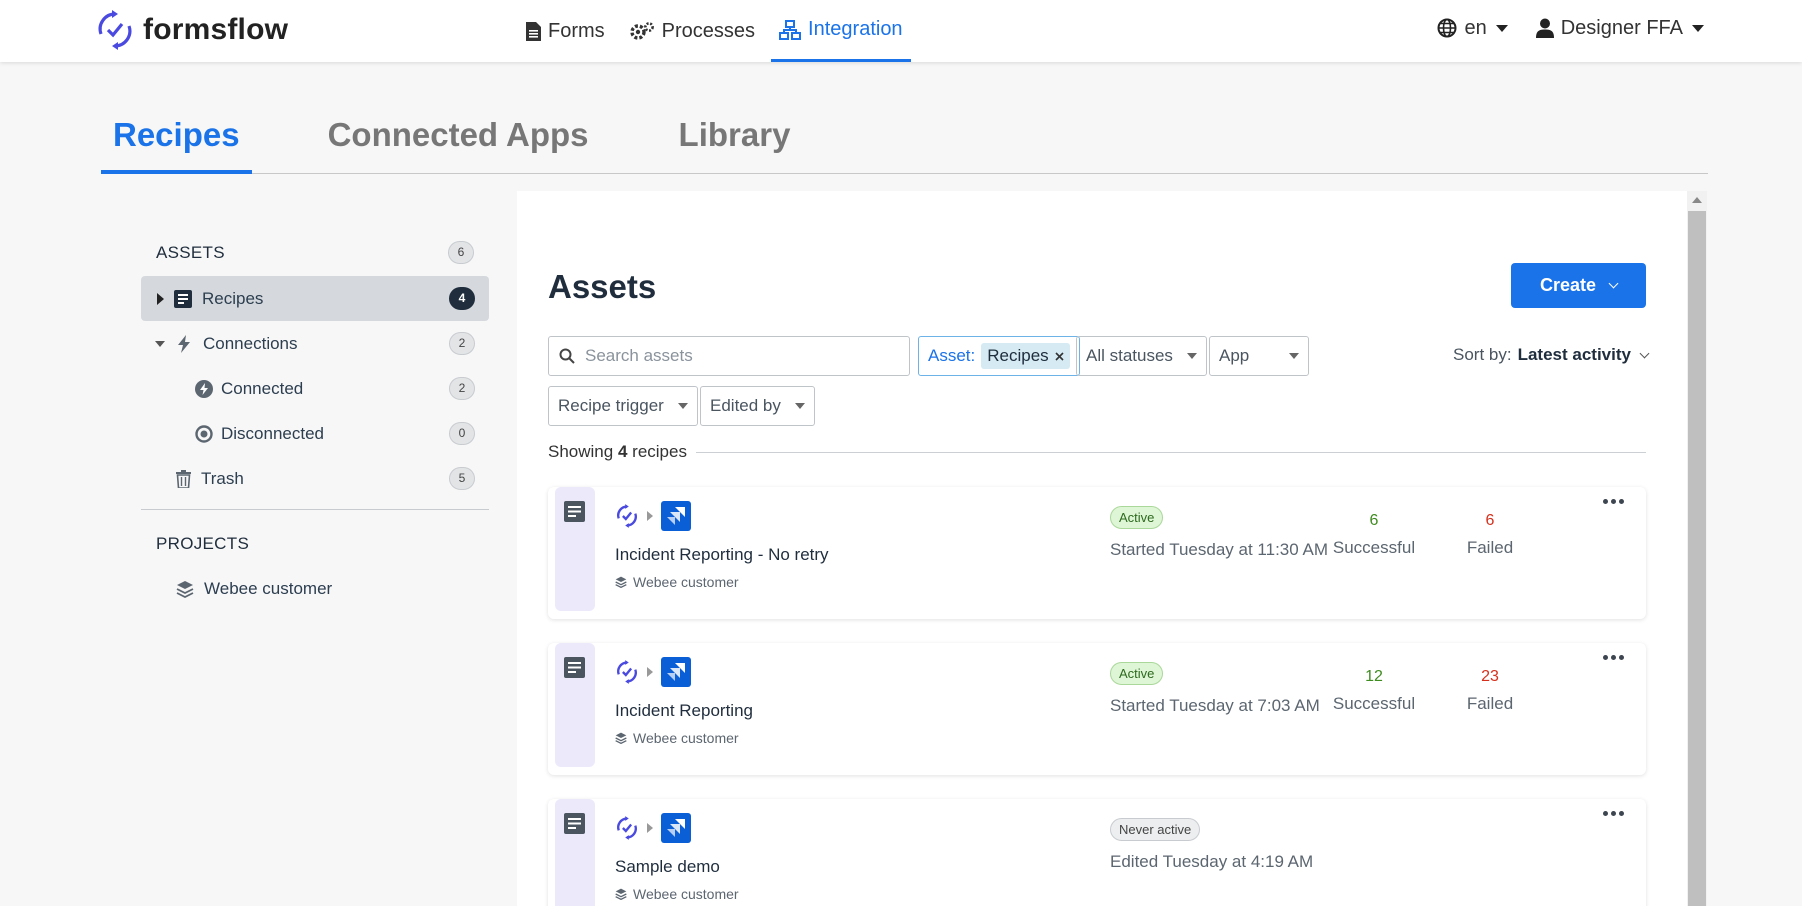 The image size is (1802, 906). Describe the element at coordinates (667, 867) in the screenshot. I see `recipe-name: Sample demo` at that location.